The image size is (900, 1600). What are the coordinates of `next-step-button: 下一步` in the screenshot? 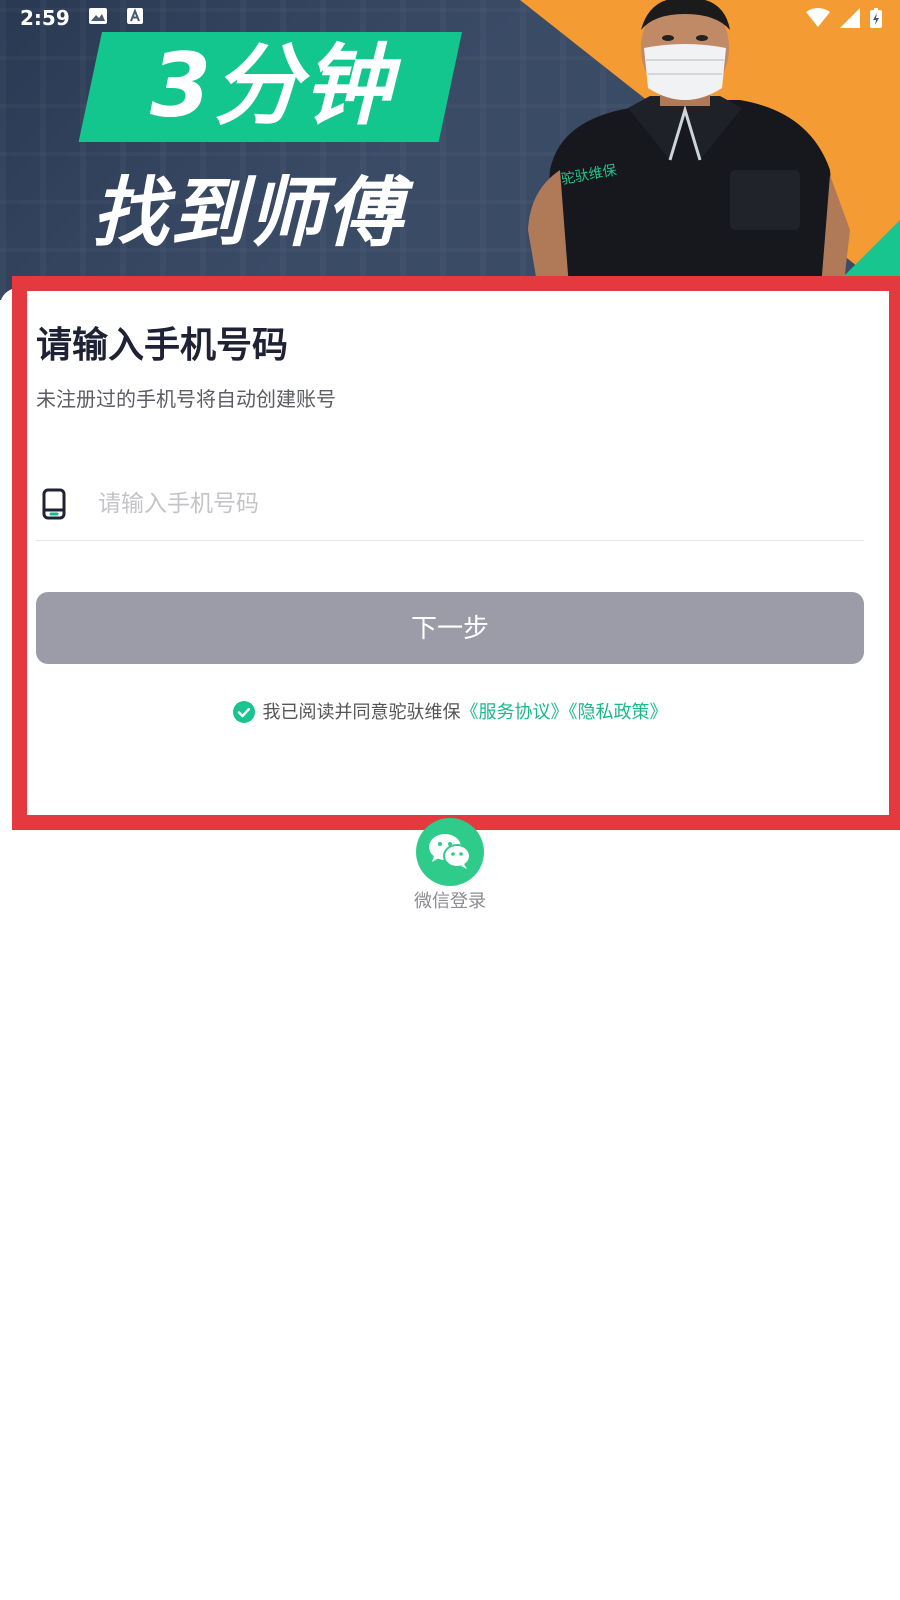 It's located at (450, 628).